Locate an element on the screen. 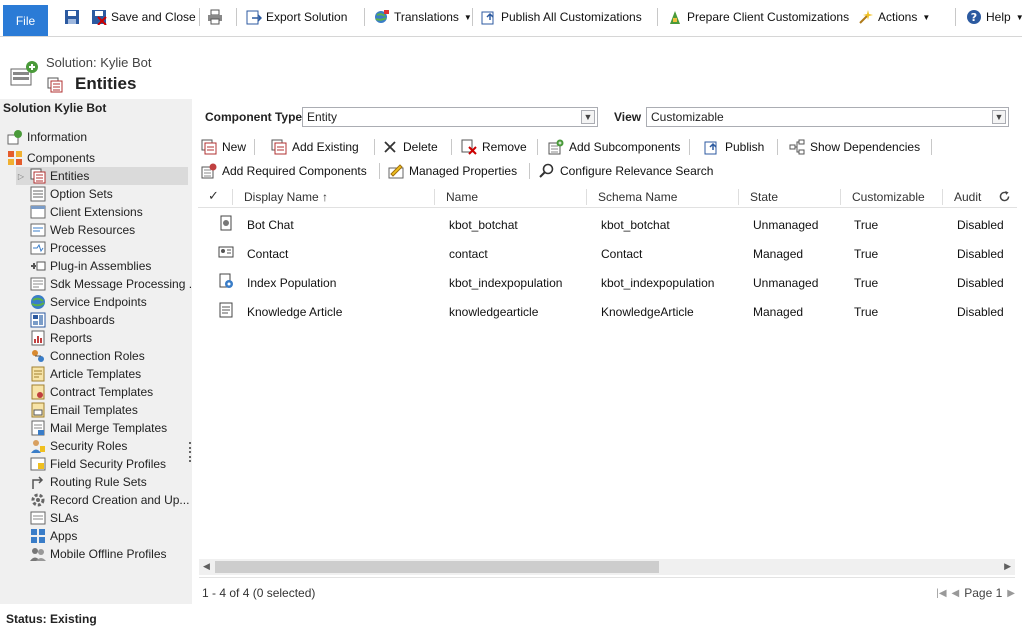 The width and height of the screenshot is (1022, 631). scroll-left-icon: ◀ is located at coordinates (206, 566).